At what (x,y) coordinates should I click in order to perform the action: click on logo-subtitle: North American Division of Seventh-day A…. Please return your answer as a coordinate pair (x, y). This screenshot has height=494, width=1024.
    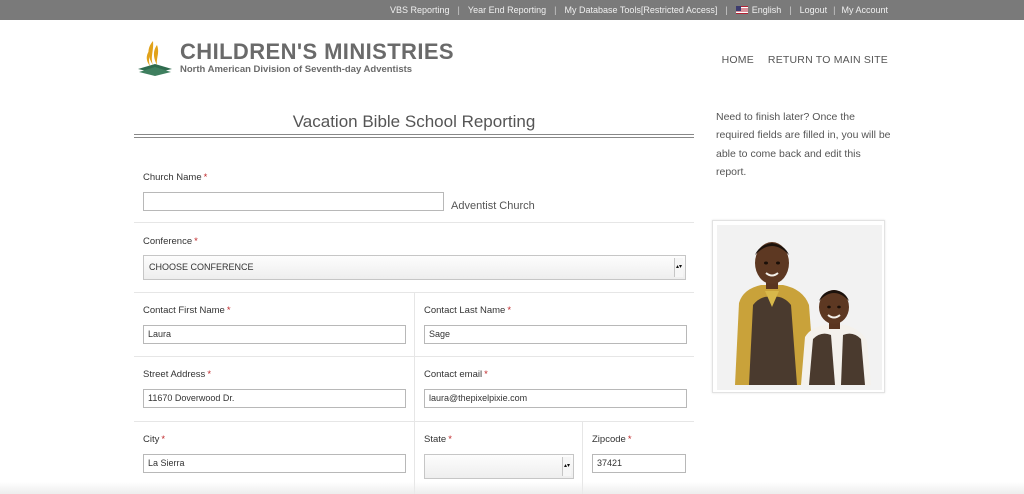
    Looking at the image, I should click on (296, 69).